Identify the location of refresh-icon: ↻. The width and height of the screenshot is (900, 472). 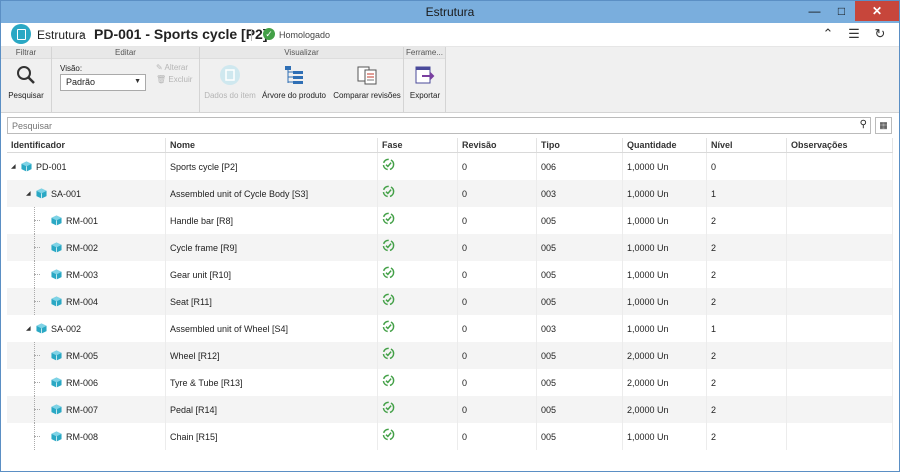
(880, 34).